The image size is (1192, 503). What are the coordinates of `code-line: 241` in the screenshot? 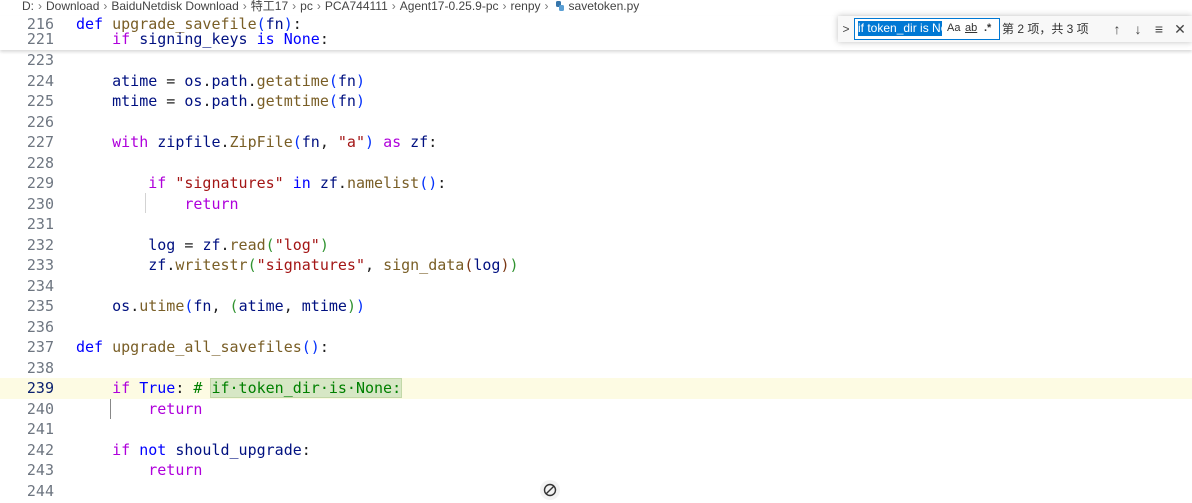 It's located at (596, 429).